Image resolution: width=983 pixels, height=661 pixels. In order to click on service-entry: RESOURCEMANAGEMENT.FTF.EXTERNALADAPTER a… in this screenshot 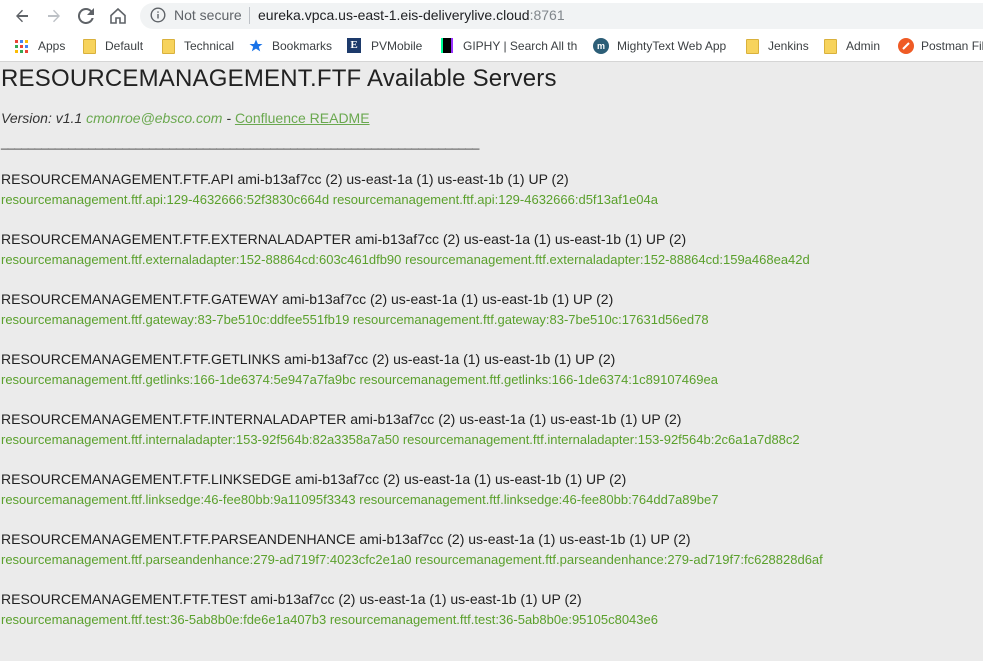, I will do `click(405, 249)`.